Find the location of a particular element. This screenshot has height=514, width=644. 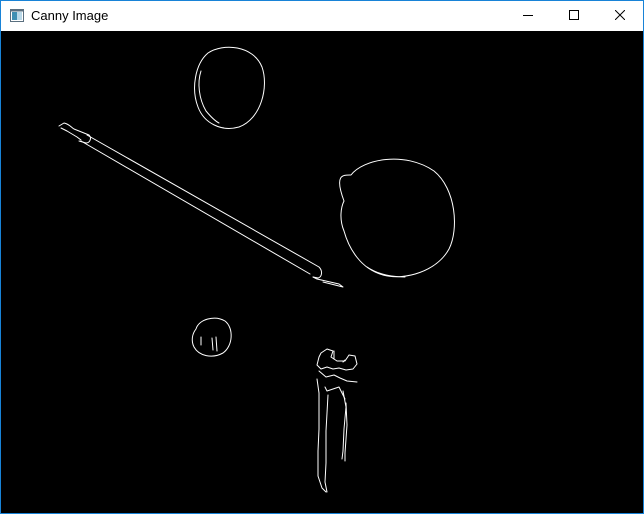

maximize-button is located at coordinates (574, 16).